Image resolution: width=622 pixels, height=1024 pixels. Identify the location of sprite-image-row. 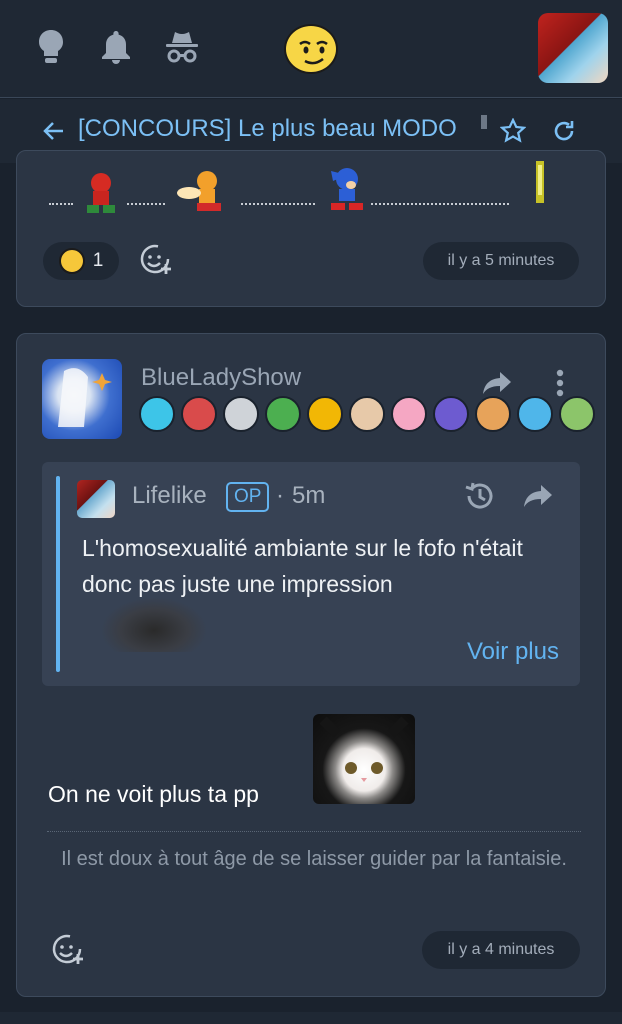
(300, 188).